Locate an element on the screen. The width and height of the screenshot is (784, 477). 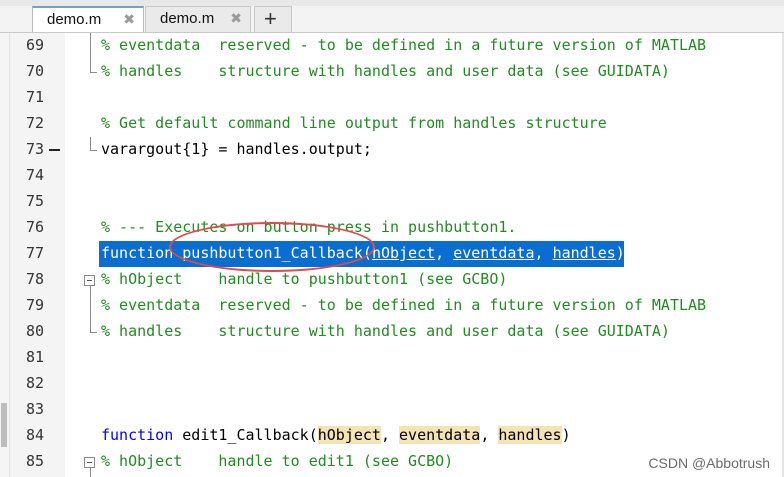
paren-open: ( is located at coordinates (313, 435).